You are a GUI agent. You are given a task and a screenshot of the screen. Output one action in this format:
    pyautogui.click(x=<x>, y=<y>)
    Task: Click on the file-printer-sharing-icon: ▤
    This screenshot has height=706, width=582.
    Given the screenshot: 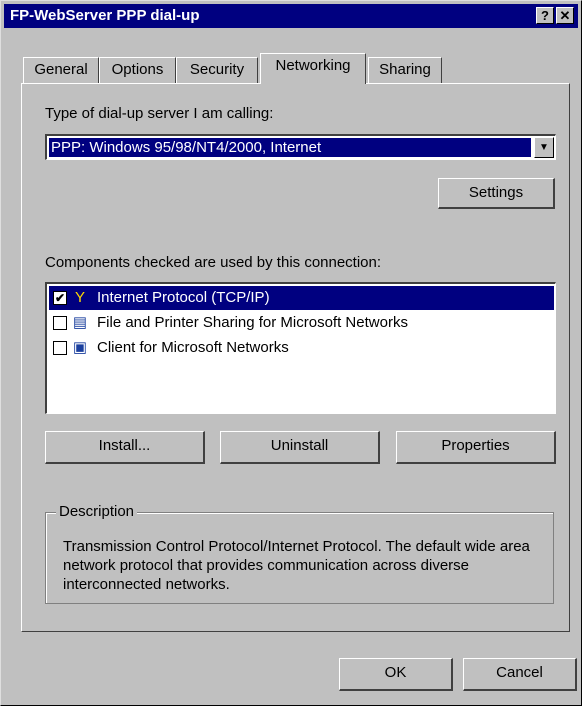 What is the action you would take?
    pyautogui.click(x=80, y=322)
    